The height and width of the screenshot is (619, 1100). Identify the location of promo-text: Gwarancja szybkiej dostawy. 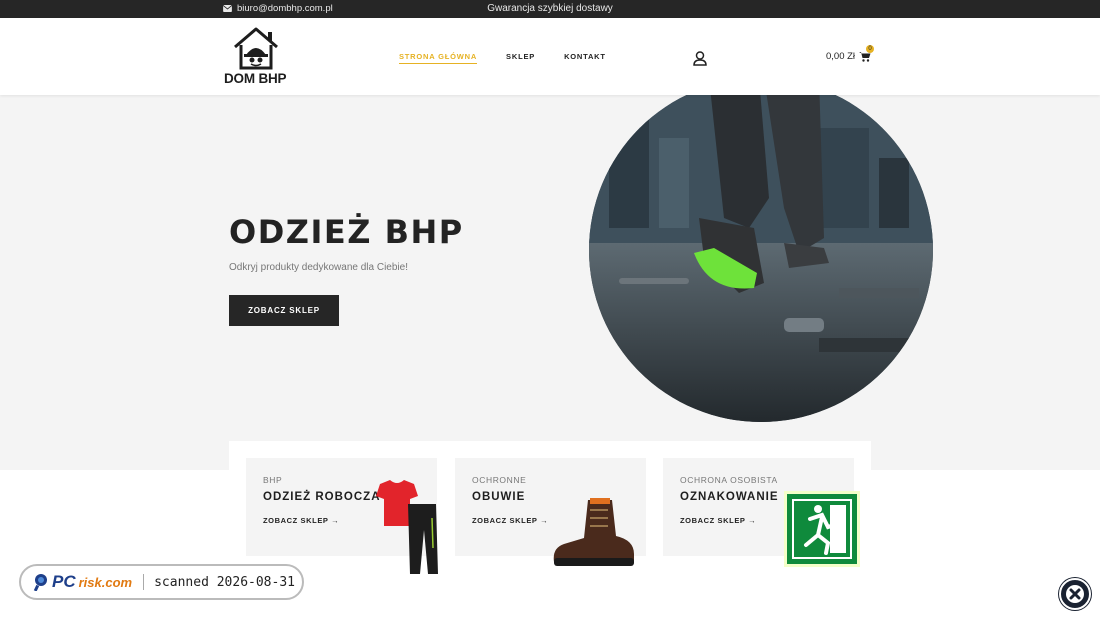
(550, 8).